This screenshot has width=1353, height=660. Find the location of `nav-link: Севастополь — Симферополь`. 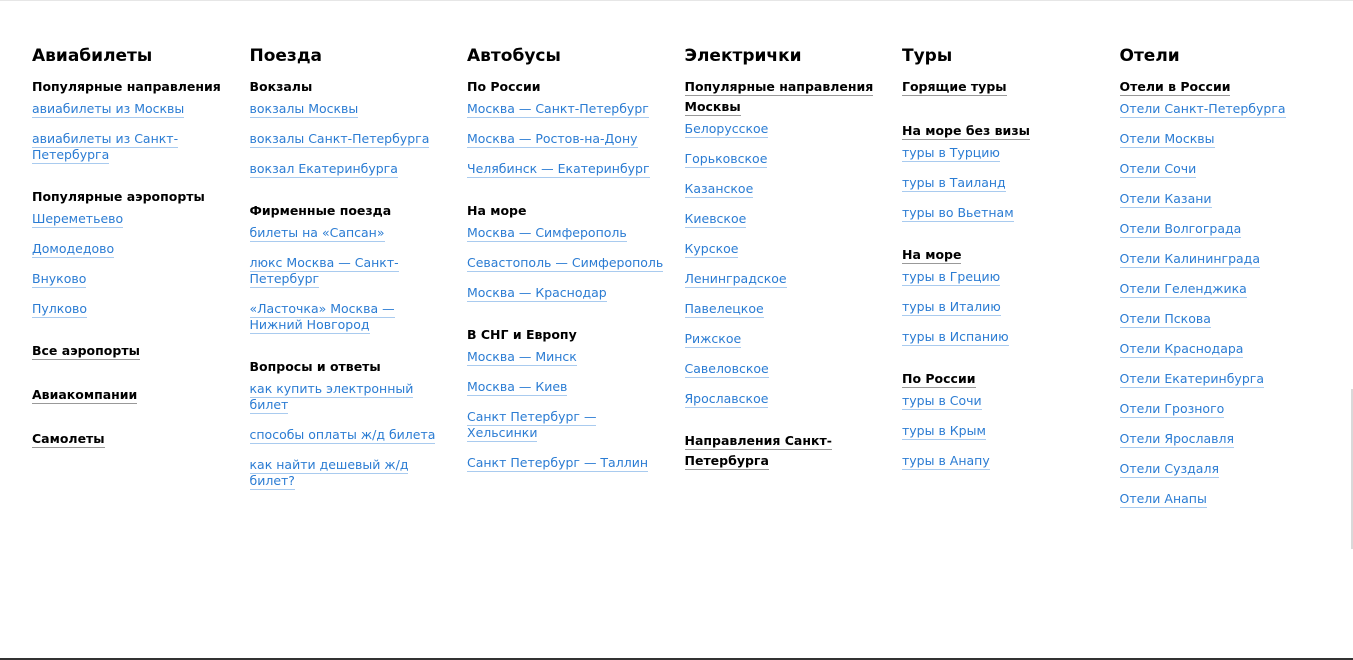

nav-link: Севастополь — Симферополь is located at coordinates (566, 263).